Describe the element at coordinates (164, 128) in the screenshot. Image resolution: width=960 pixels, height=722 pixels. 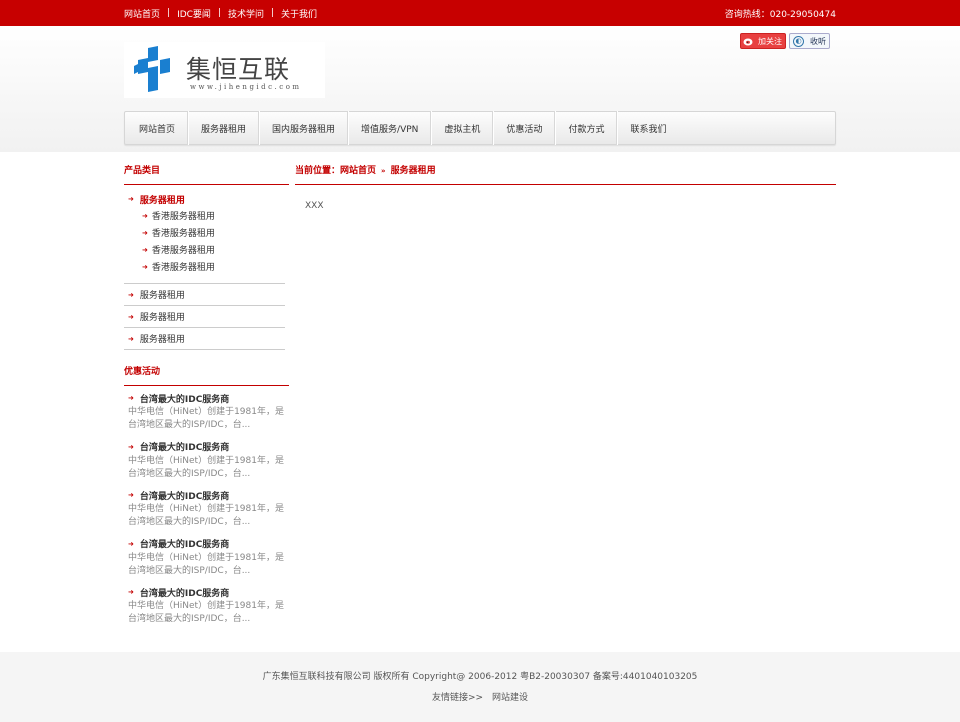
I see `nav-item-home: 网站首页` at that location.